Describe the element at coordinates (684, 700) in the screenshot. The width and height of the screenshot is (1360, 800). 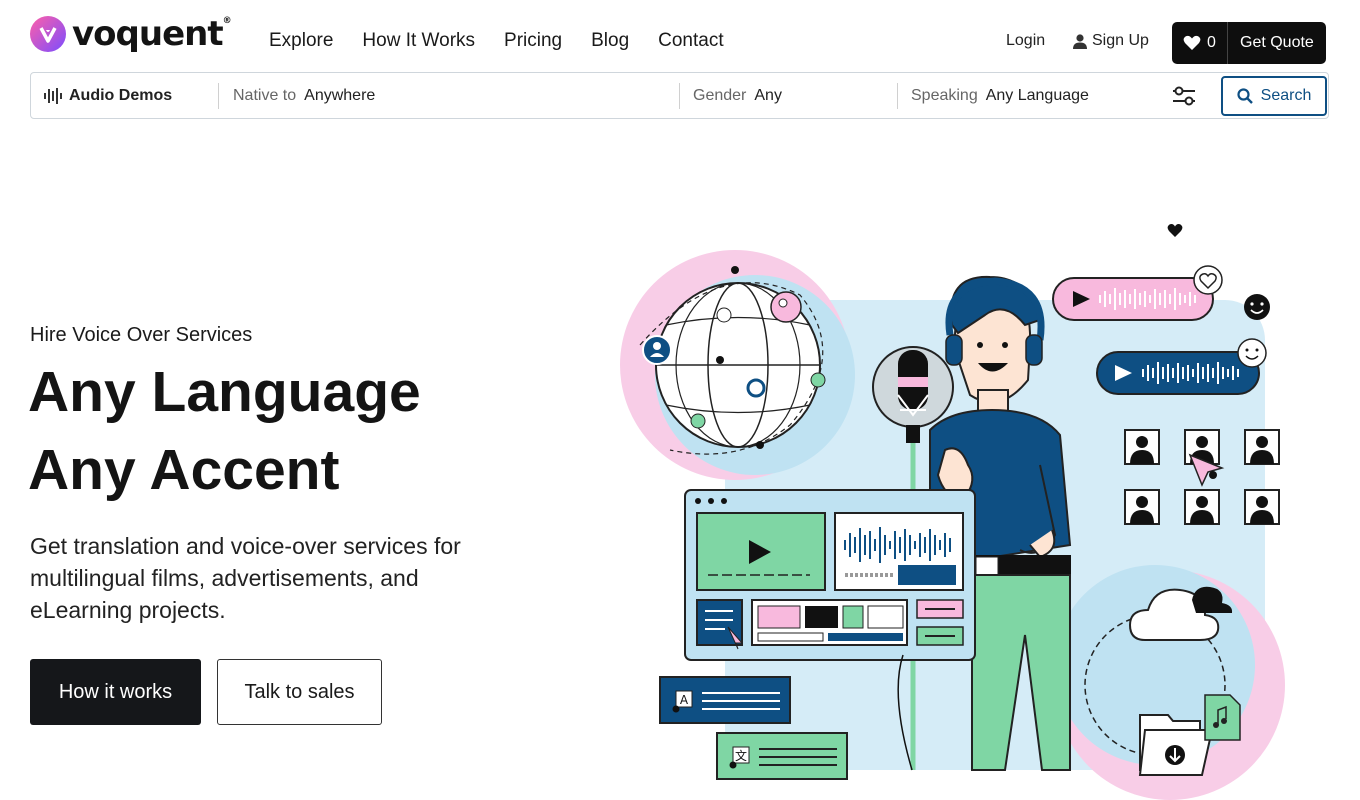
I see `svg-text: A` at that location.